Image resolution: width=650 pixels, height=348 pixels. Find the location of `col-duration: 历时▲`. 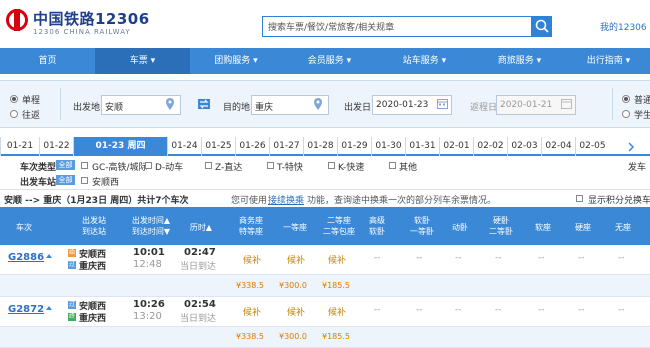

col-duration: 历时▲ is located at coordinates (201, 227).